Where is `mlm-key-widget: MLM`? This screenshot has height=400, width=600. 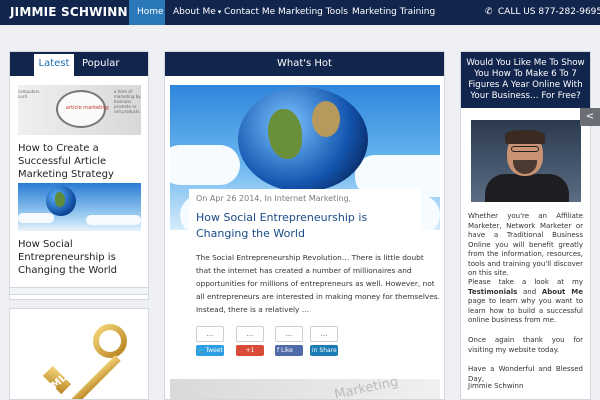
mlm-key-widget: MLM is located at coordinates (79, 354).